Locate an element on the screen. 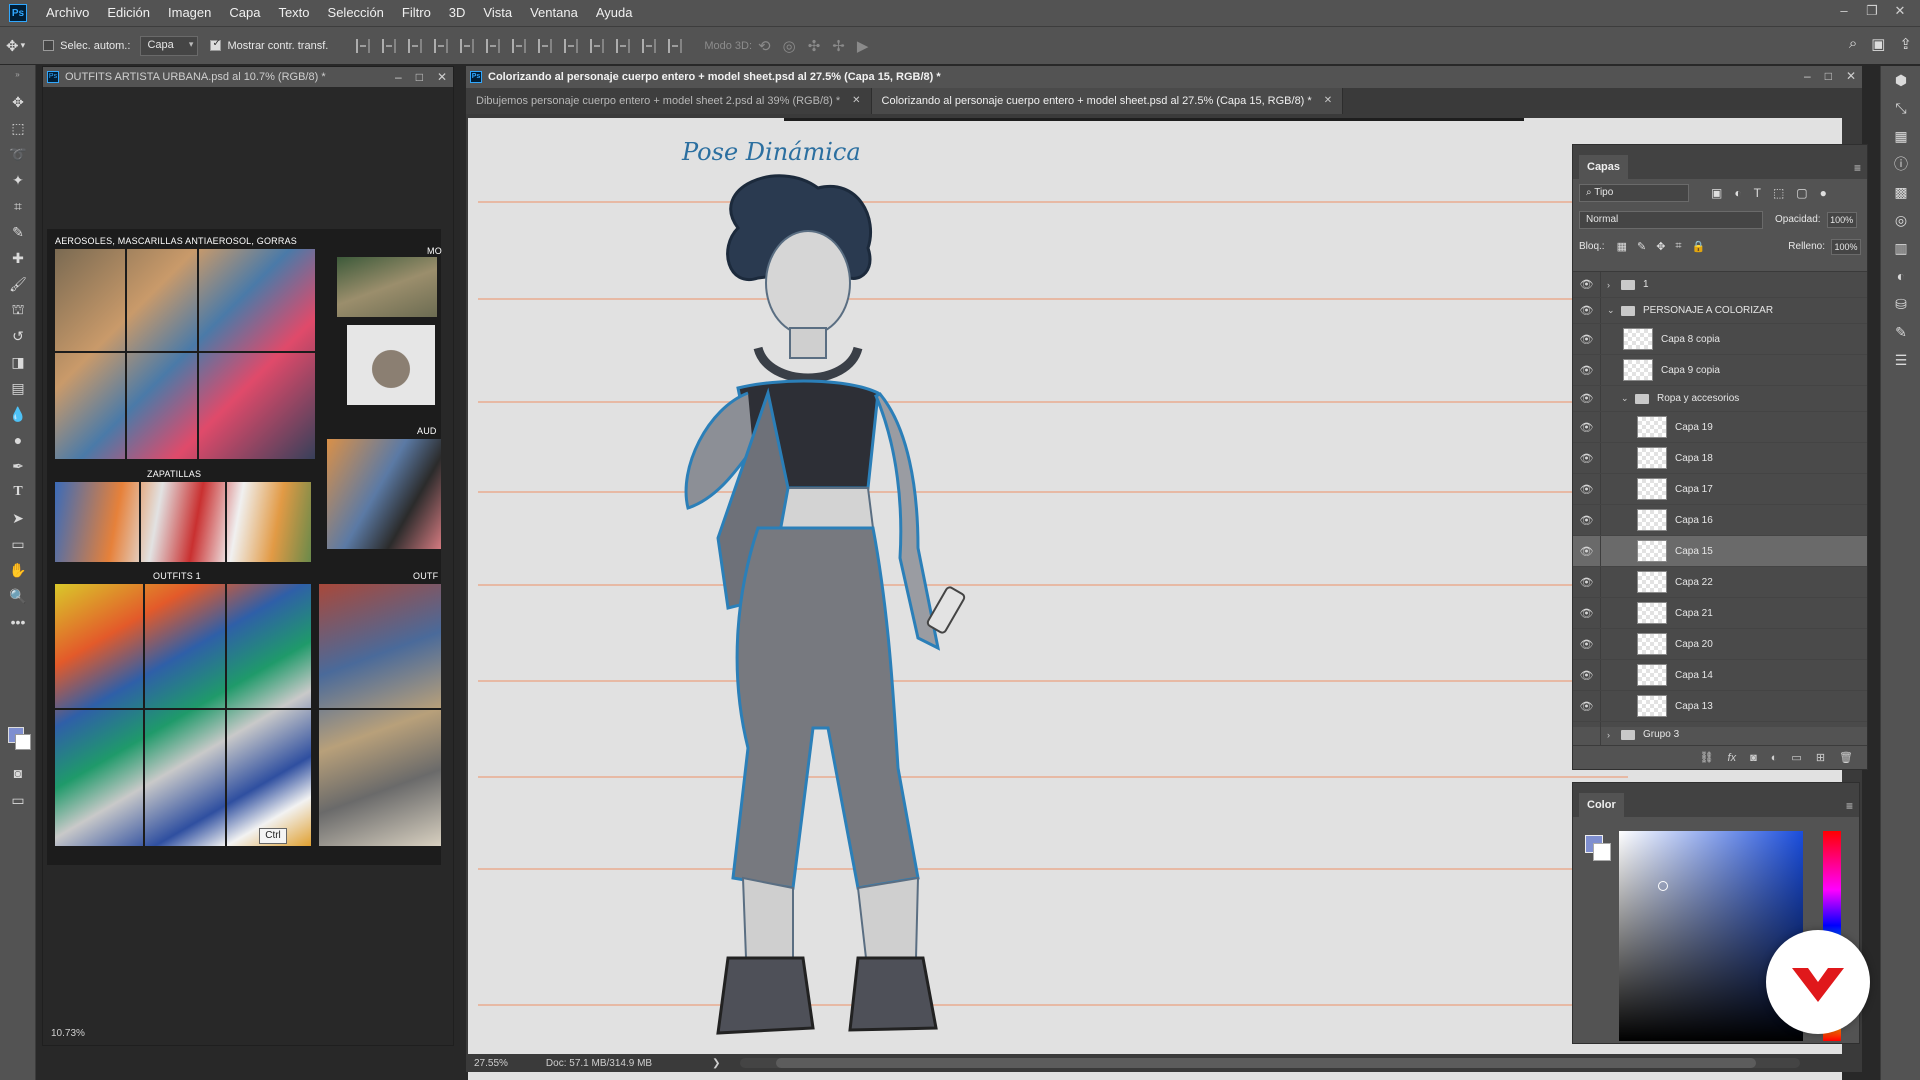 This screenshot has width=1920, height=1080. layer-row: 👁 Capa 8 copia is located at coordinates (1720, 339).